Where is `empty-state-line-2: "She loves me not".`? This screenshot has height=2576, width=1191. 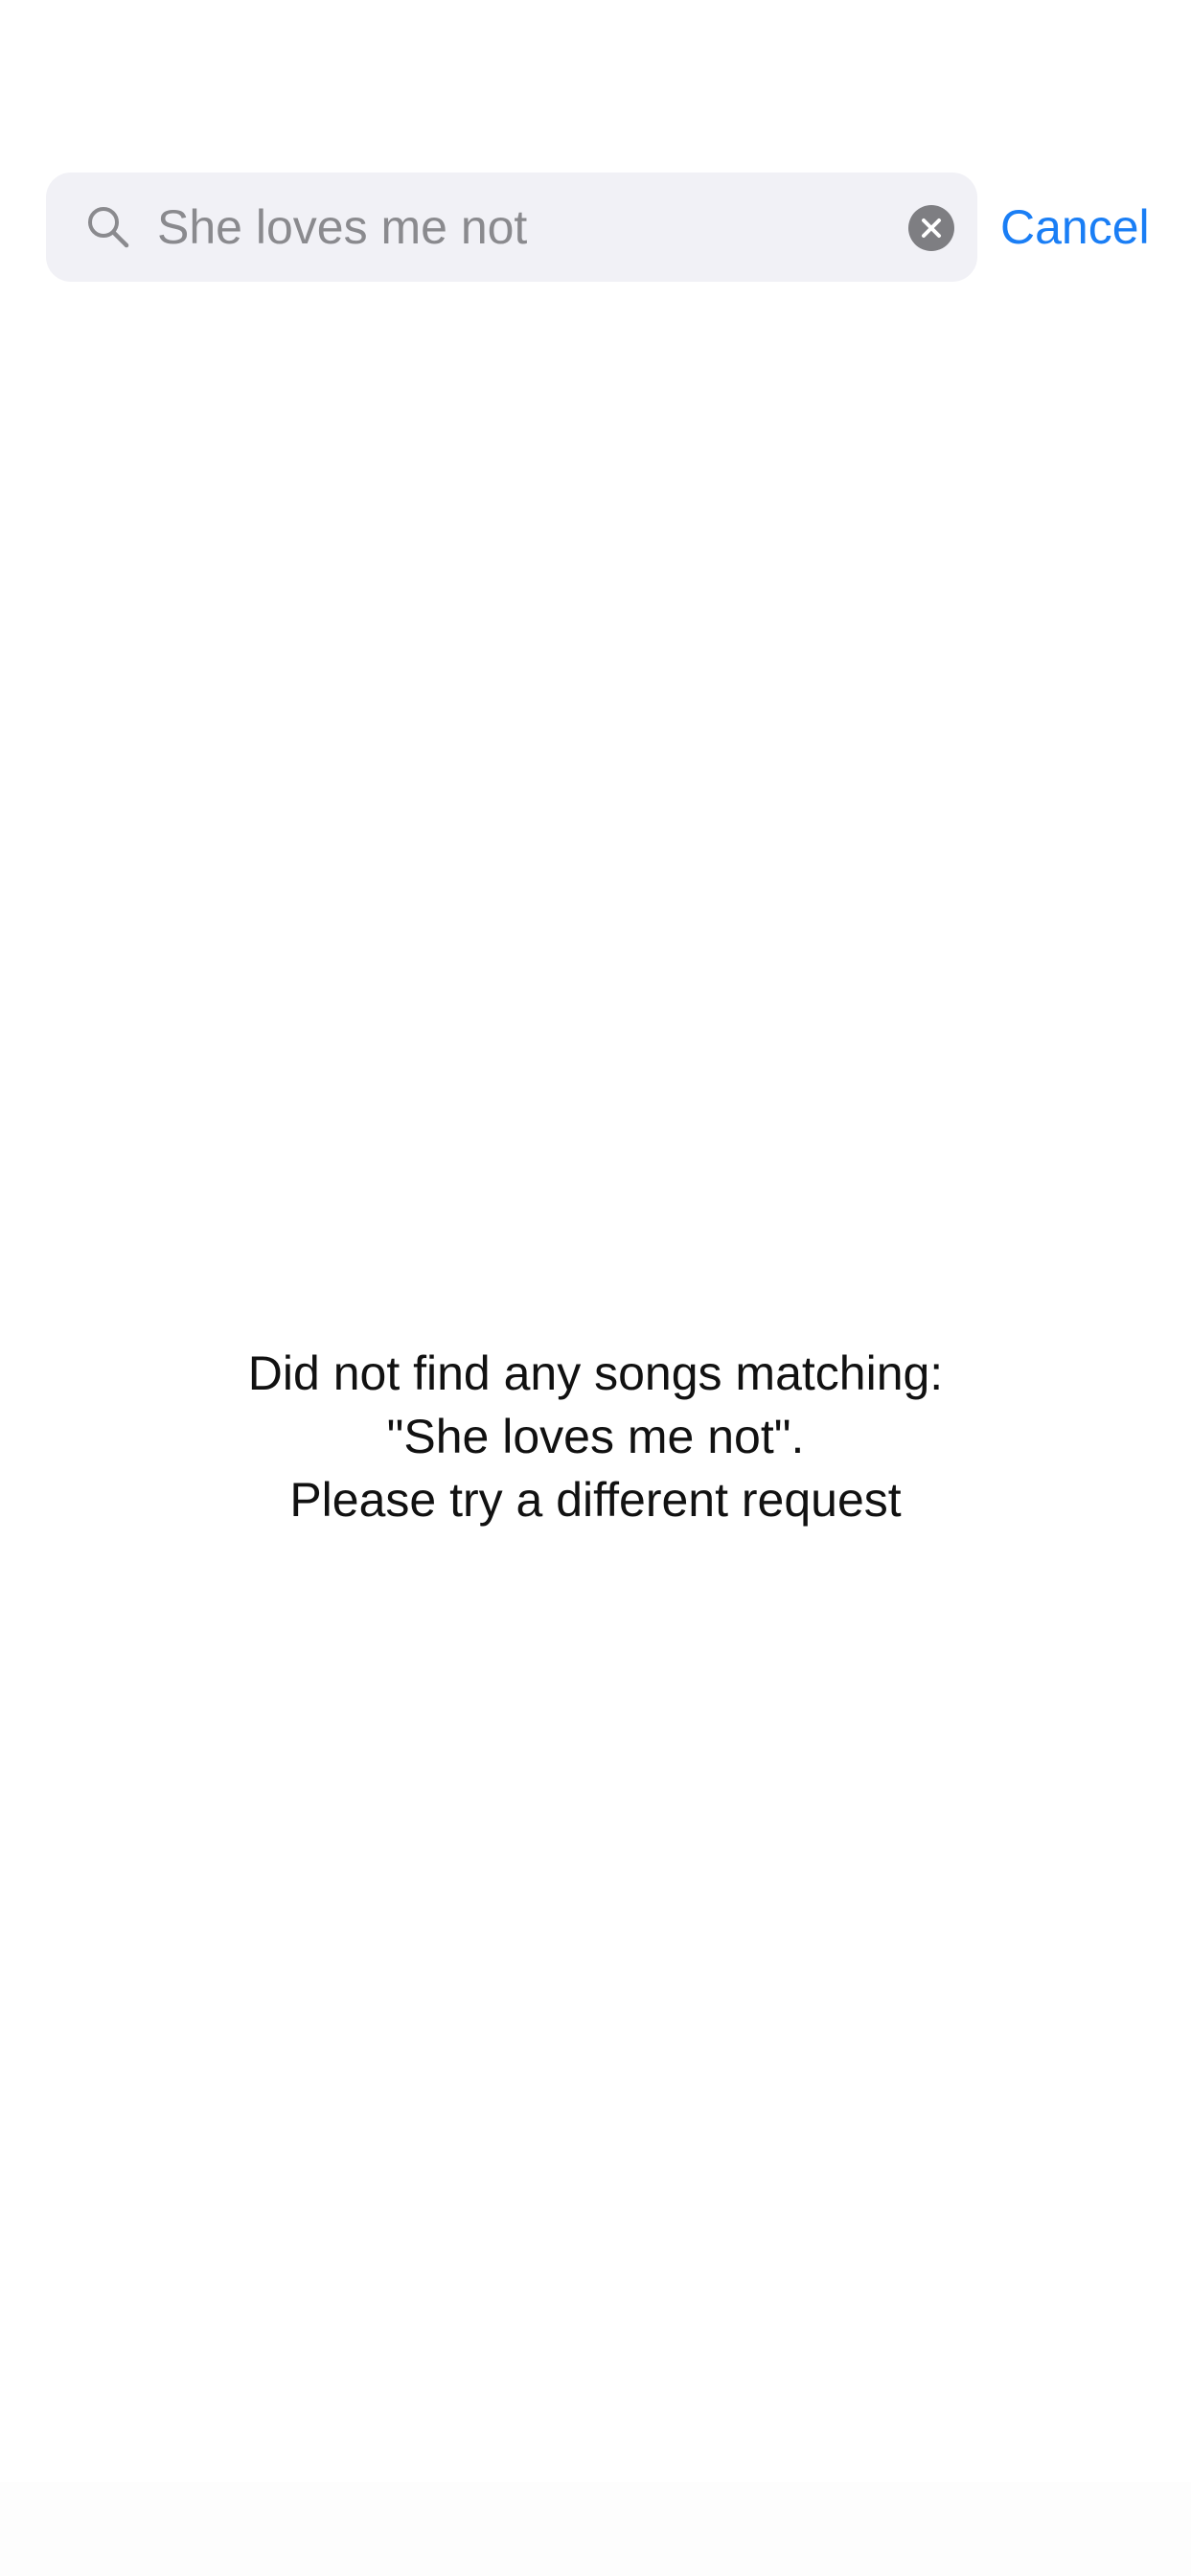 empty-state-line-2: "She loves me not". is located at coordinates (595, 1436).